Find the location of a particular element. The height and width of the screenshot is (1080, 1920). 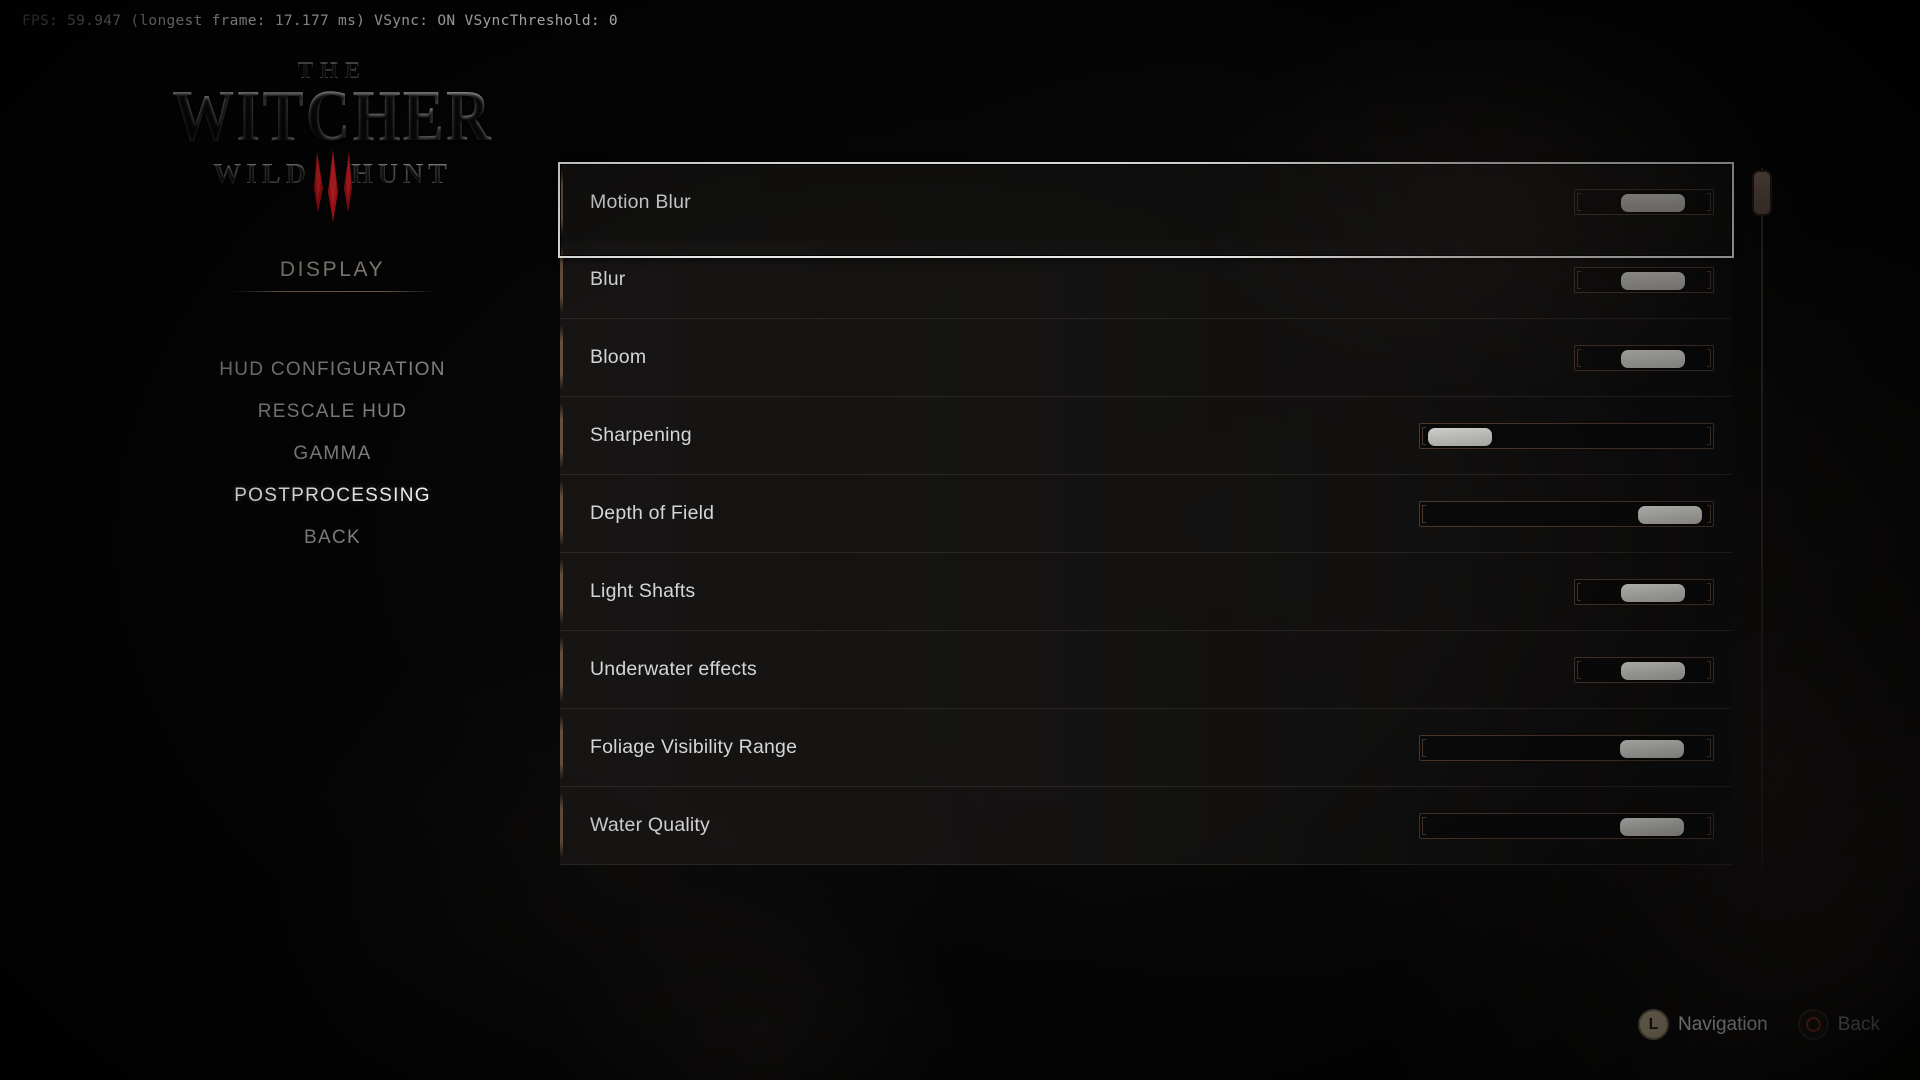

scrollbar-track is located at coordinates (1762, 518).